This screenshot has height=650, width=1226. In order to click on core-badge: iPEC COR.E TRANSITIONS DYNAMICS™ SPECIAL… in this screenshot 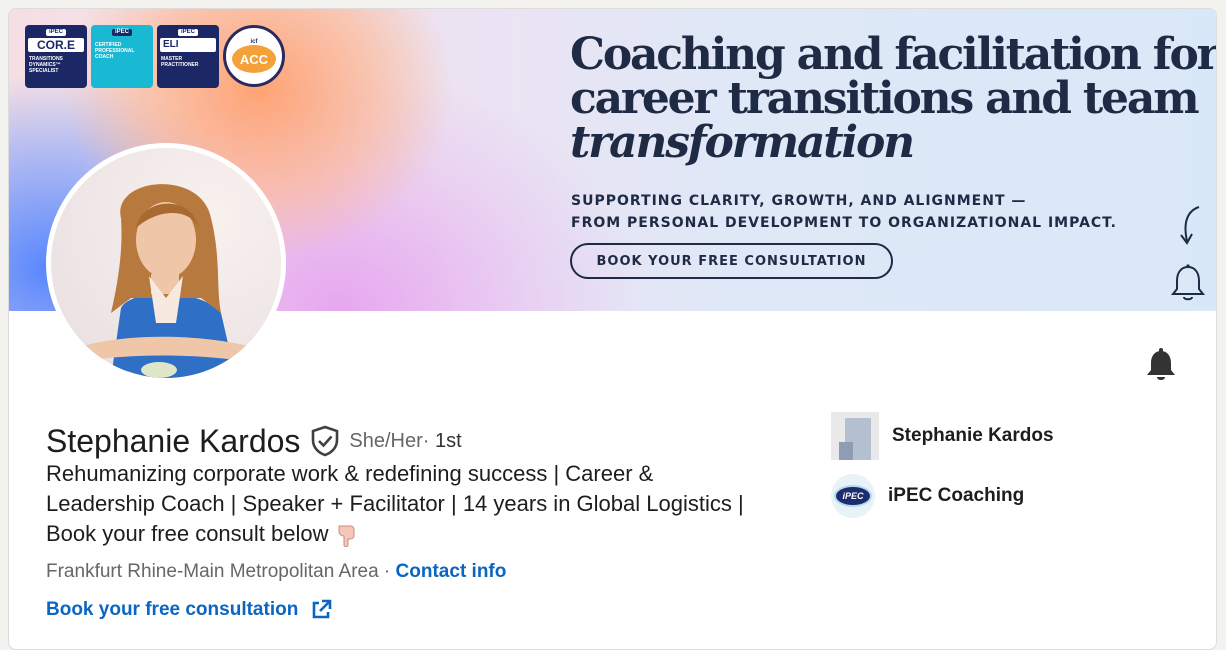, I will do `click(56, 56)`.